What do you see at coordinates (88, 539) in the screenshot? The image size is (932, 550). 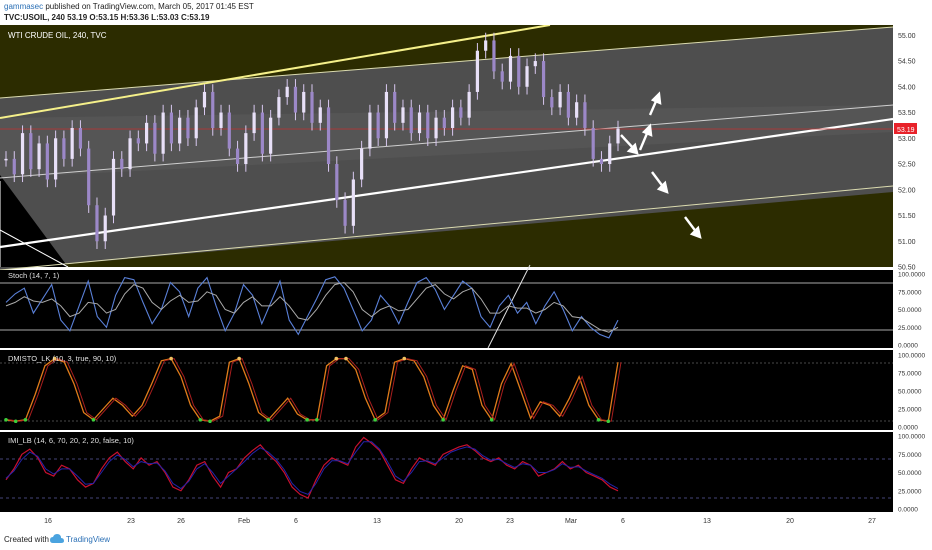 I see `tradingview-brand-link: TradingView` at bounding box center [88, 539].